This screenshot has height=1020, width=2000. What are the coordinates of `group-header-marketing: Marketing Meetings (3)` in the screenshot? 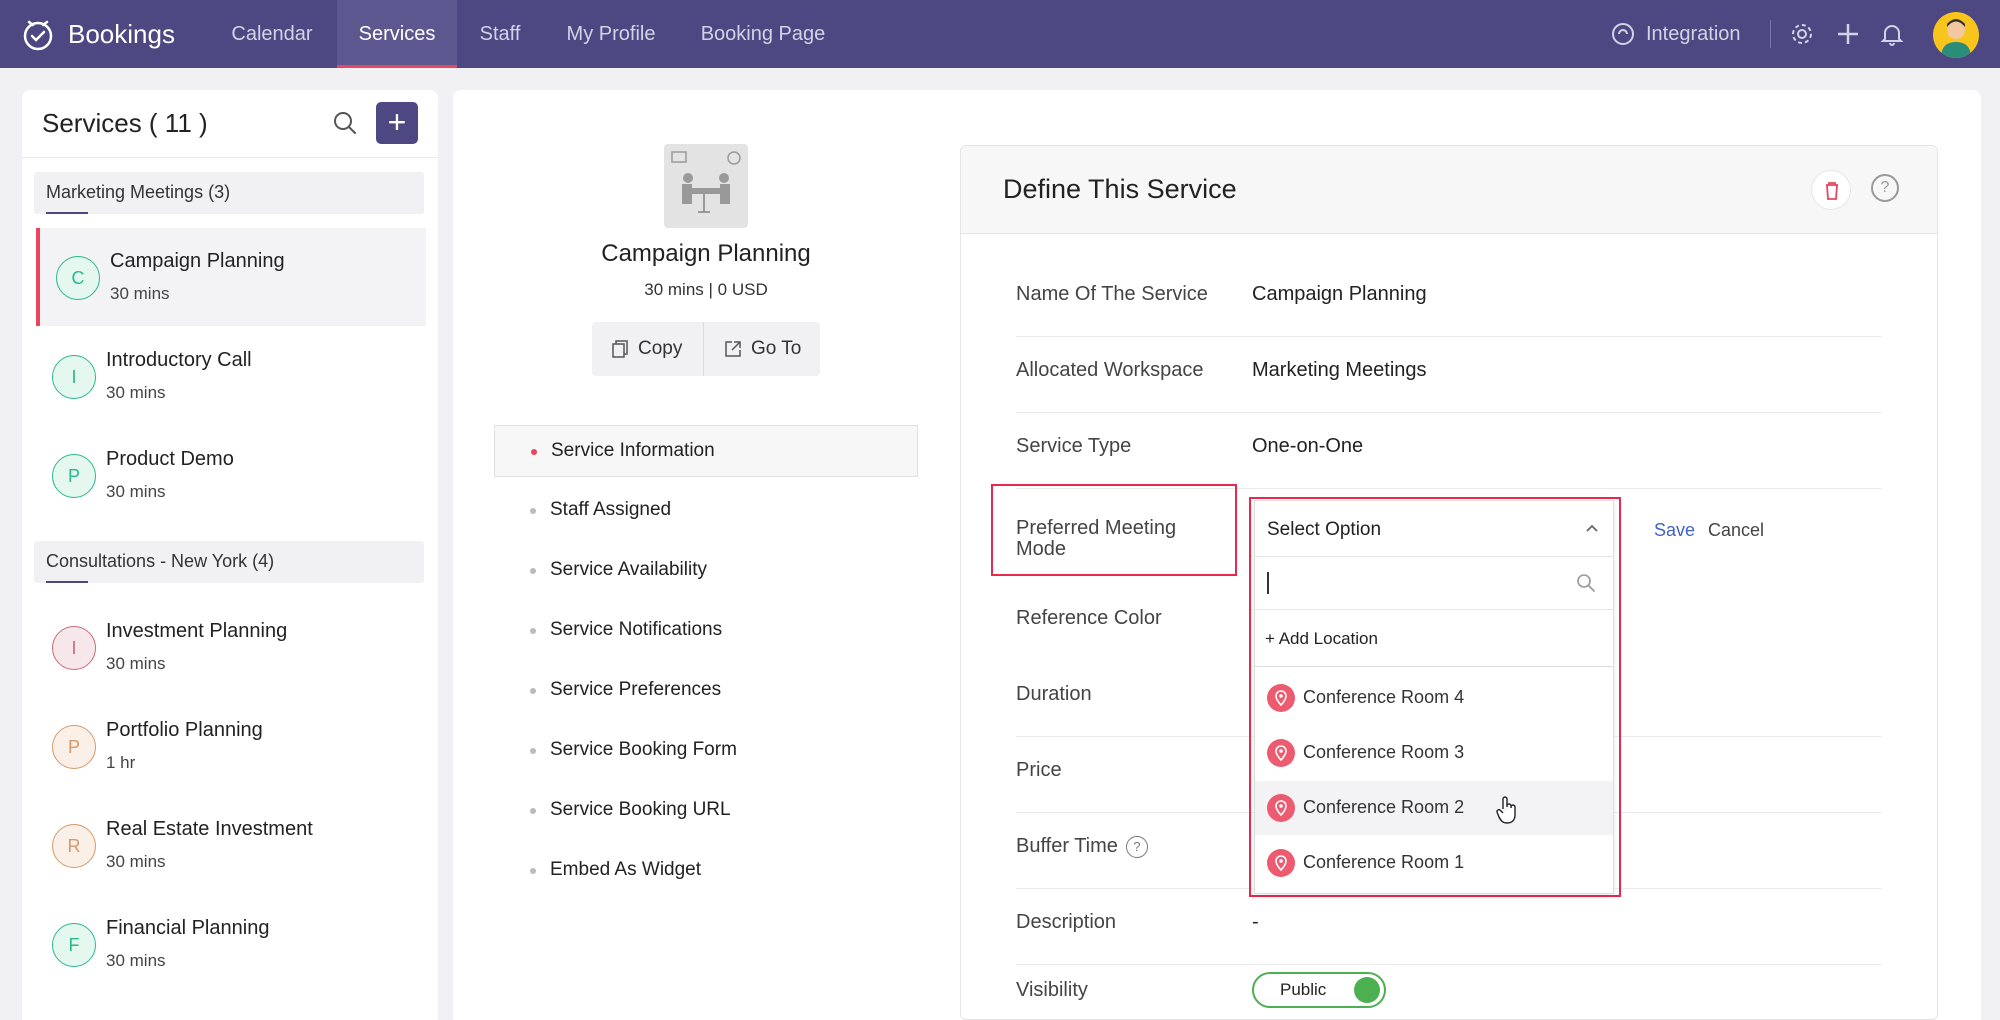 It's located at (229, 193).